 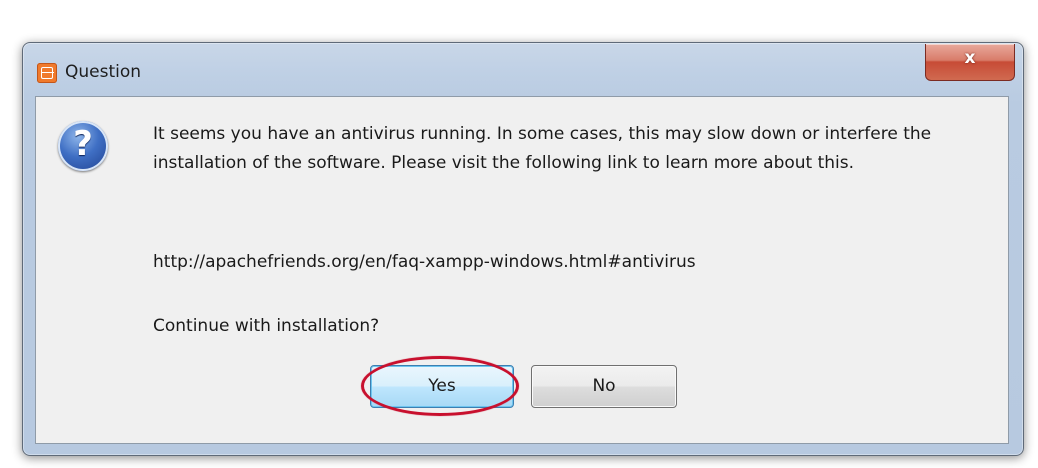 I want to click on window-title: Question, so click(x=103, y=72).